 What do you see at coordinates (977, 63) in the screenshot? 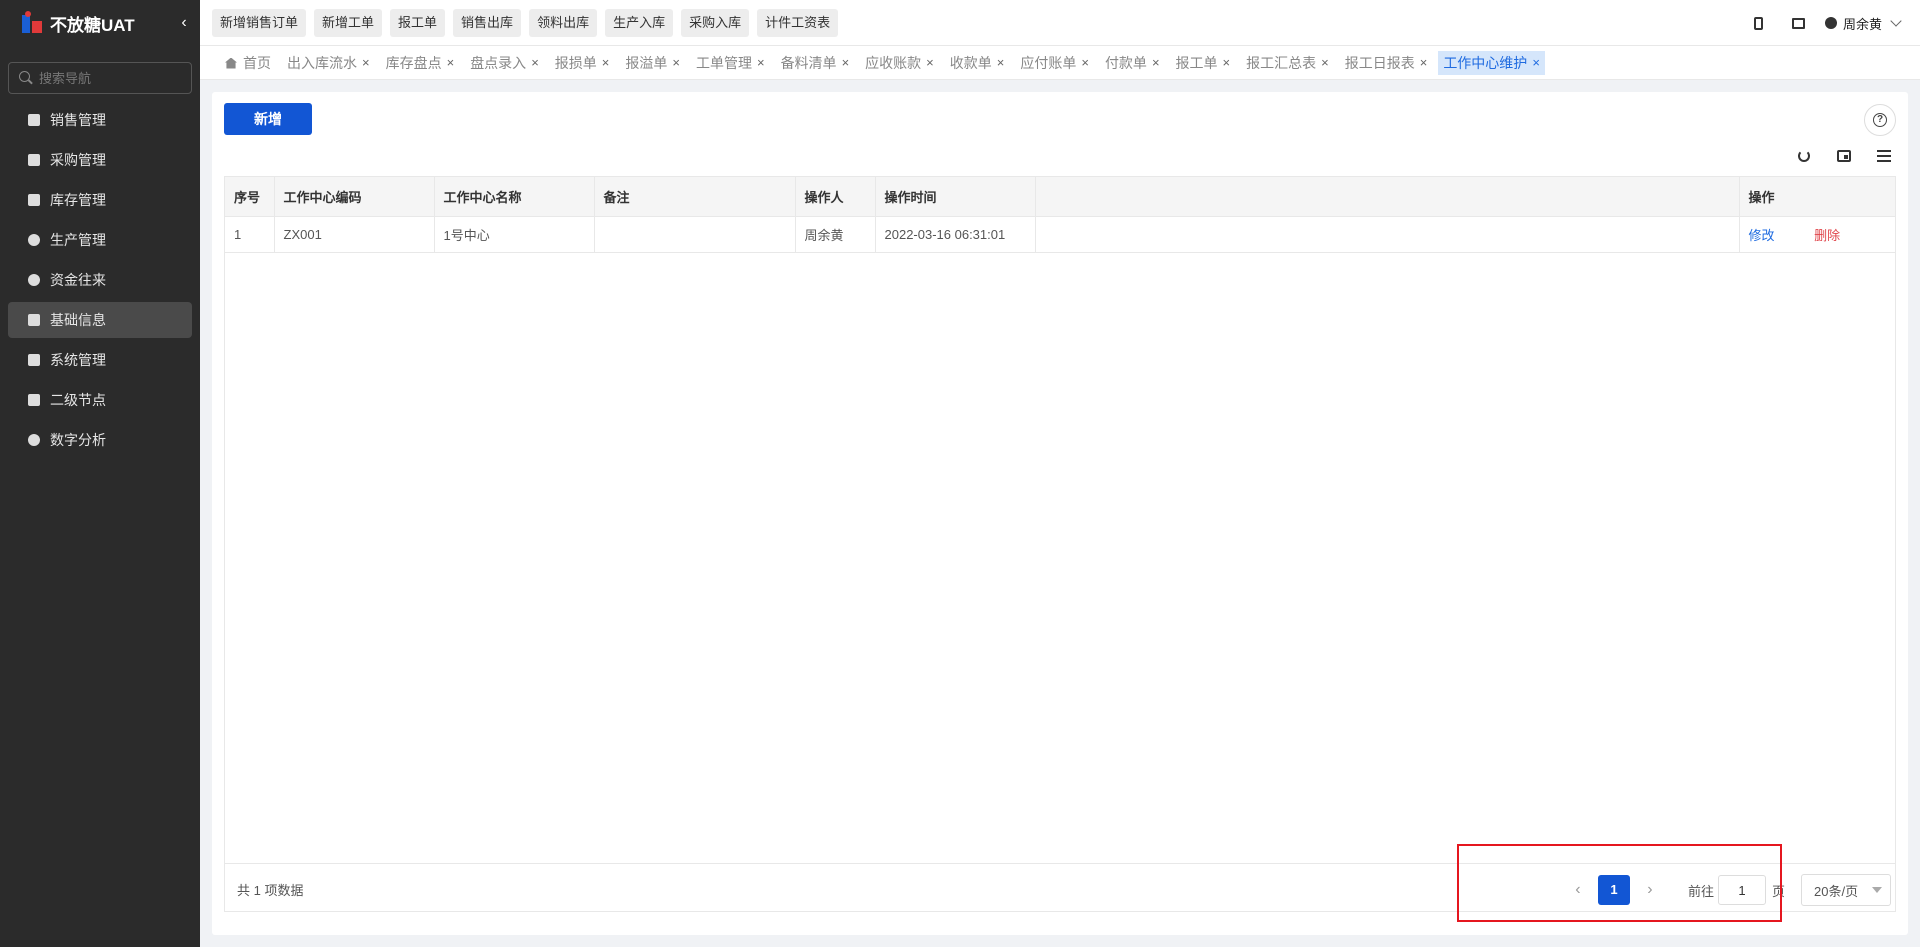
I see `tab-receipt: 收款单 ×` at bounding box center [977, 63].